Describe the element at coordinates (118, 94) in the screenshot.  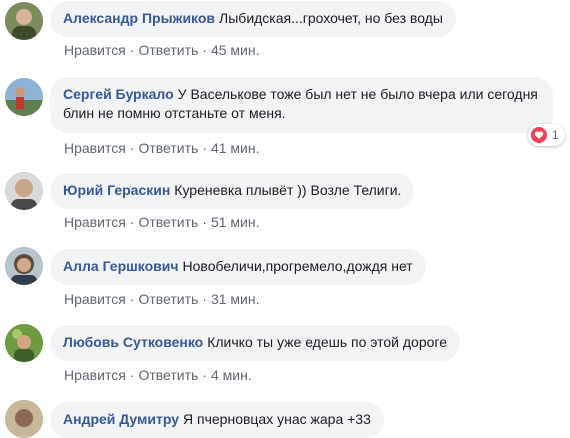
I see `comment-author: Сергей Буркало` at that location.